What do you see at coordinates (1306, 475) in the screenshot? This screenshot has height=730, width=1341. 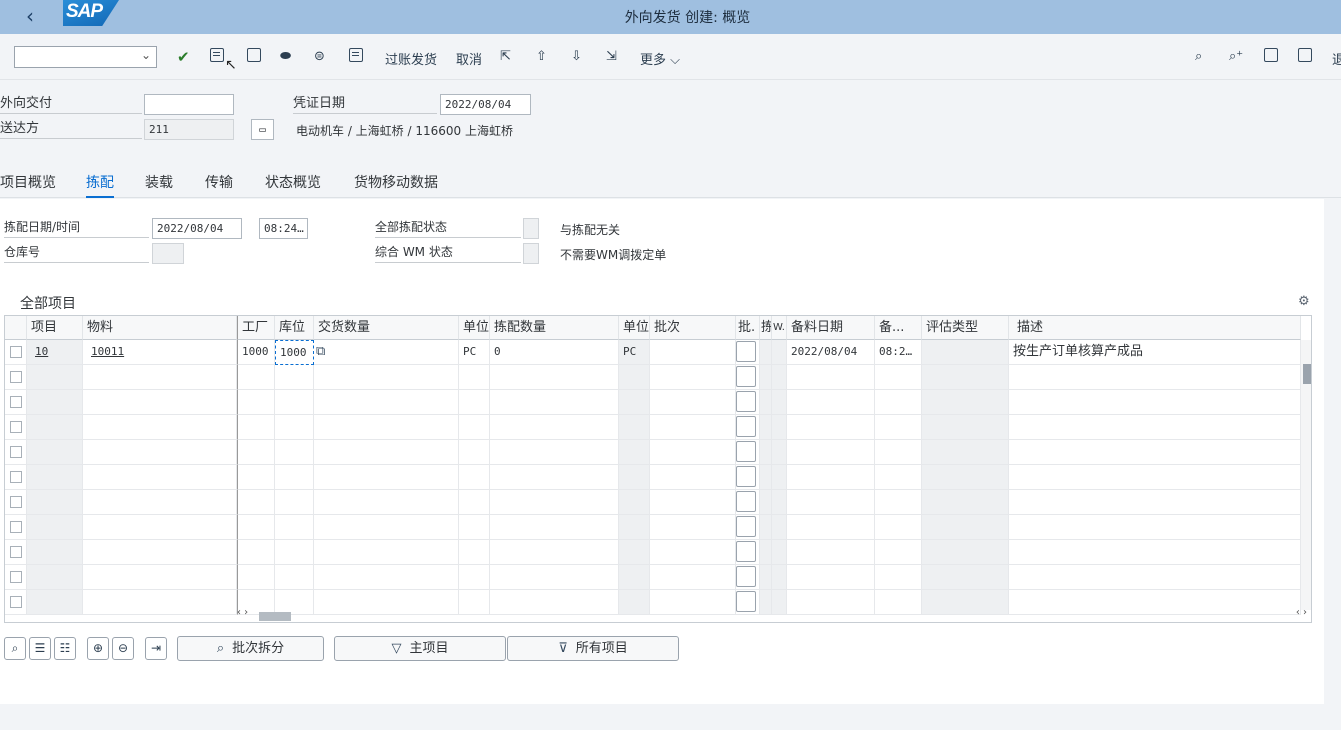 I see `vertical-scrollbar` at bounding box center [1306, 475].